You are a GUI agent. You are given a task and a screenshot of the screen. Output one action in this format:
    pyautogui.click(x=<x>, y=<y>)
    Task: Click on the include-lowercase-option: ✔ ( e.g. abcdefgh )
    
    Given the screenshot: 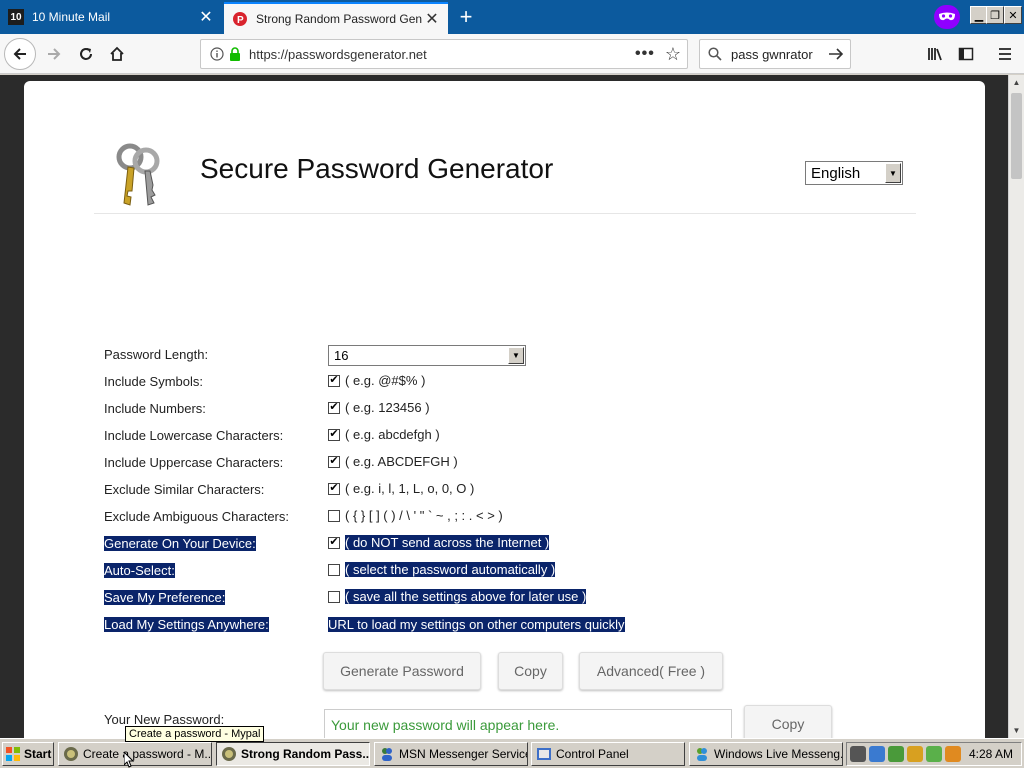 What is the action you would take?
    pyautogui.click(x=384, y=434)
    